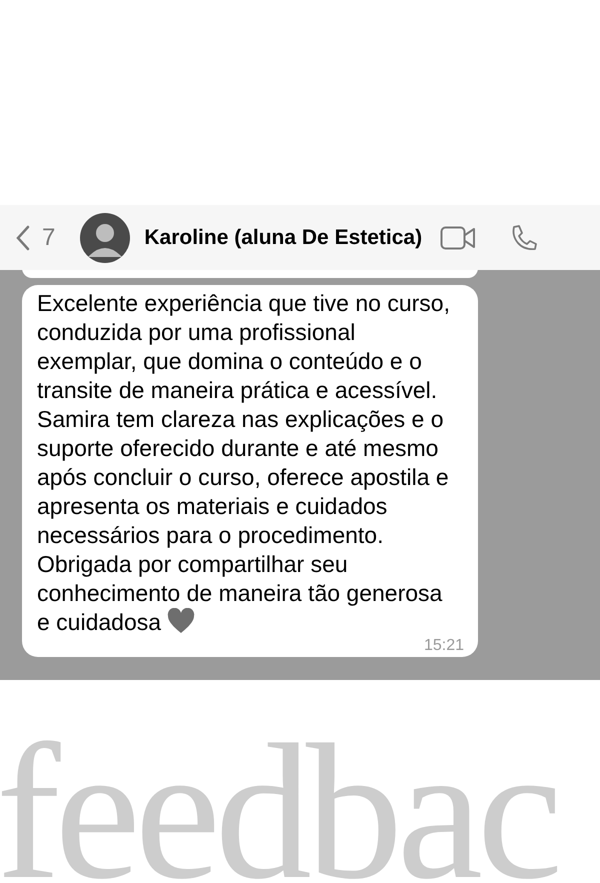 The image size is (600, 883). What do you see at coordinates (458, 238) in the screenshot?
I see `video-call-icon` at bounding box center [458, 238].